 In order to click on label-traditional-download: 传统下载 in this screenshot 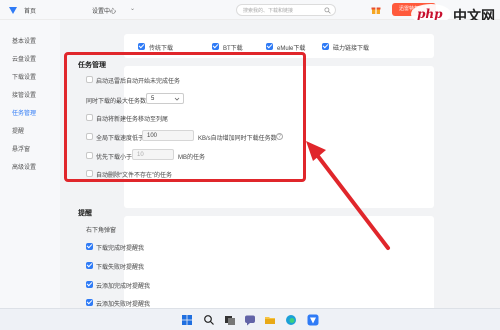, I will do `click(161, 49)`.